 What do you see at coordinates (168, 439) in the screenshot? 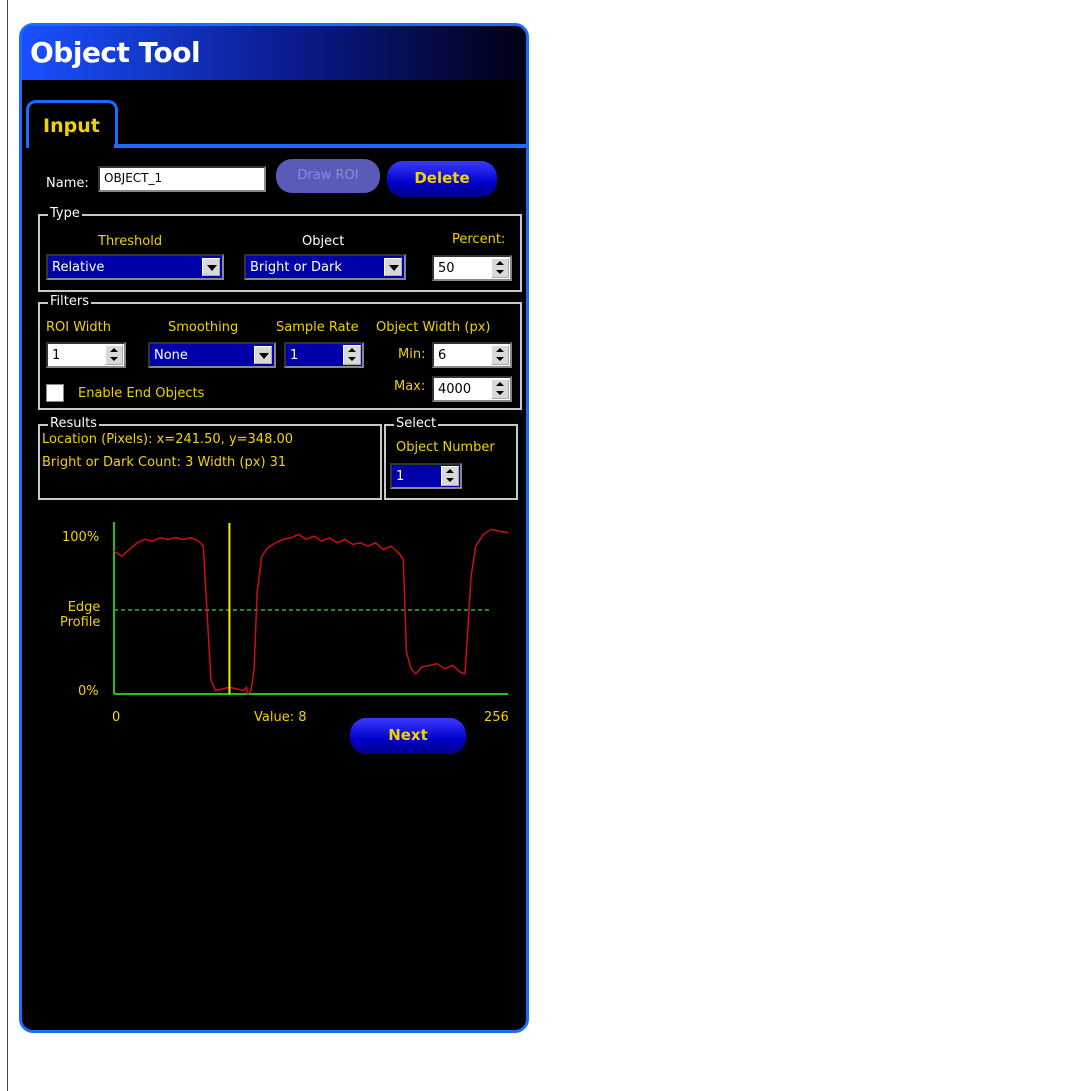
I see `location-text: Location (Pixels): x=241.50, y=348.00` at bounding box center [168, 439].